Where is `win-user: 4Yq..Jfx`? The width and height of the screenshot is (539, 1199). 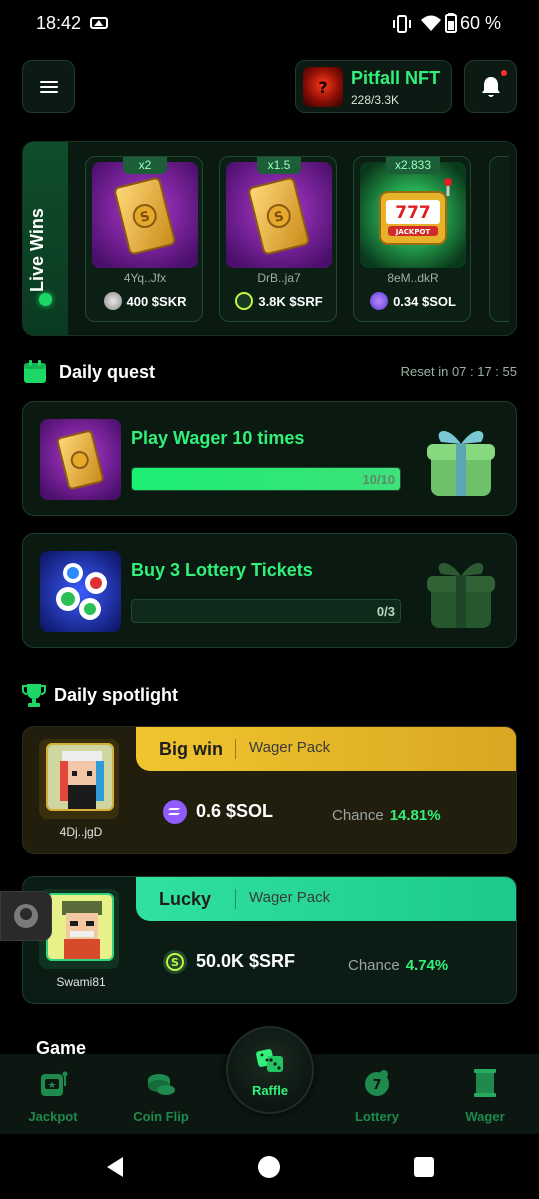
win-user: 4Yq..Jfx is located at coordinates (145, 278).